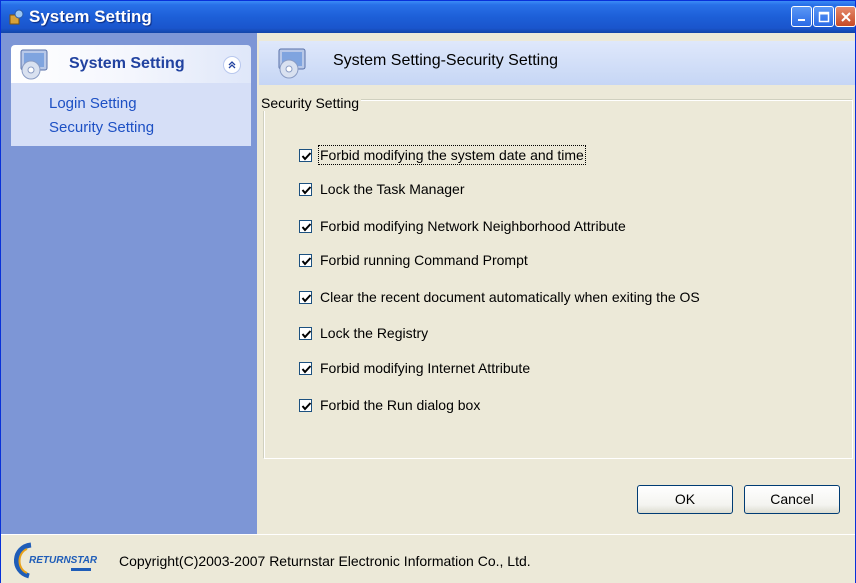  What do you see at coordinates (127, 63) in the screenshot?
I see `sidebar-group-title: System Setting` at bounding box center [127, 63].